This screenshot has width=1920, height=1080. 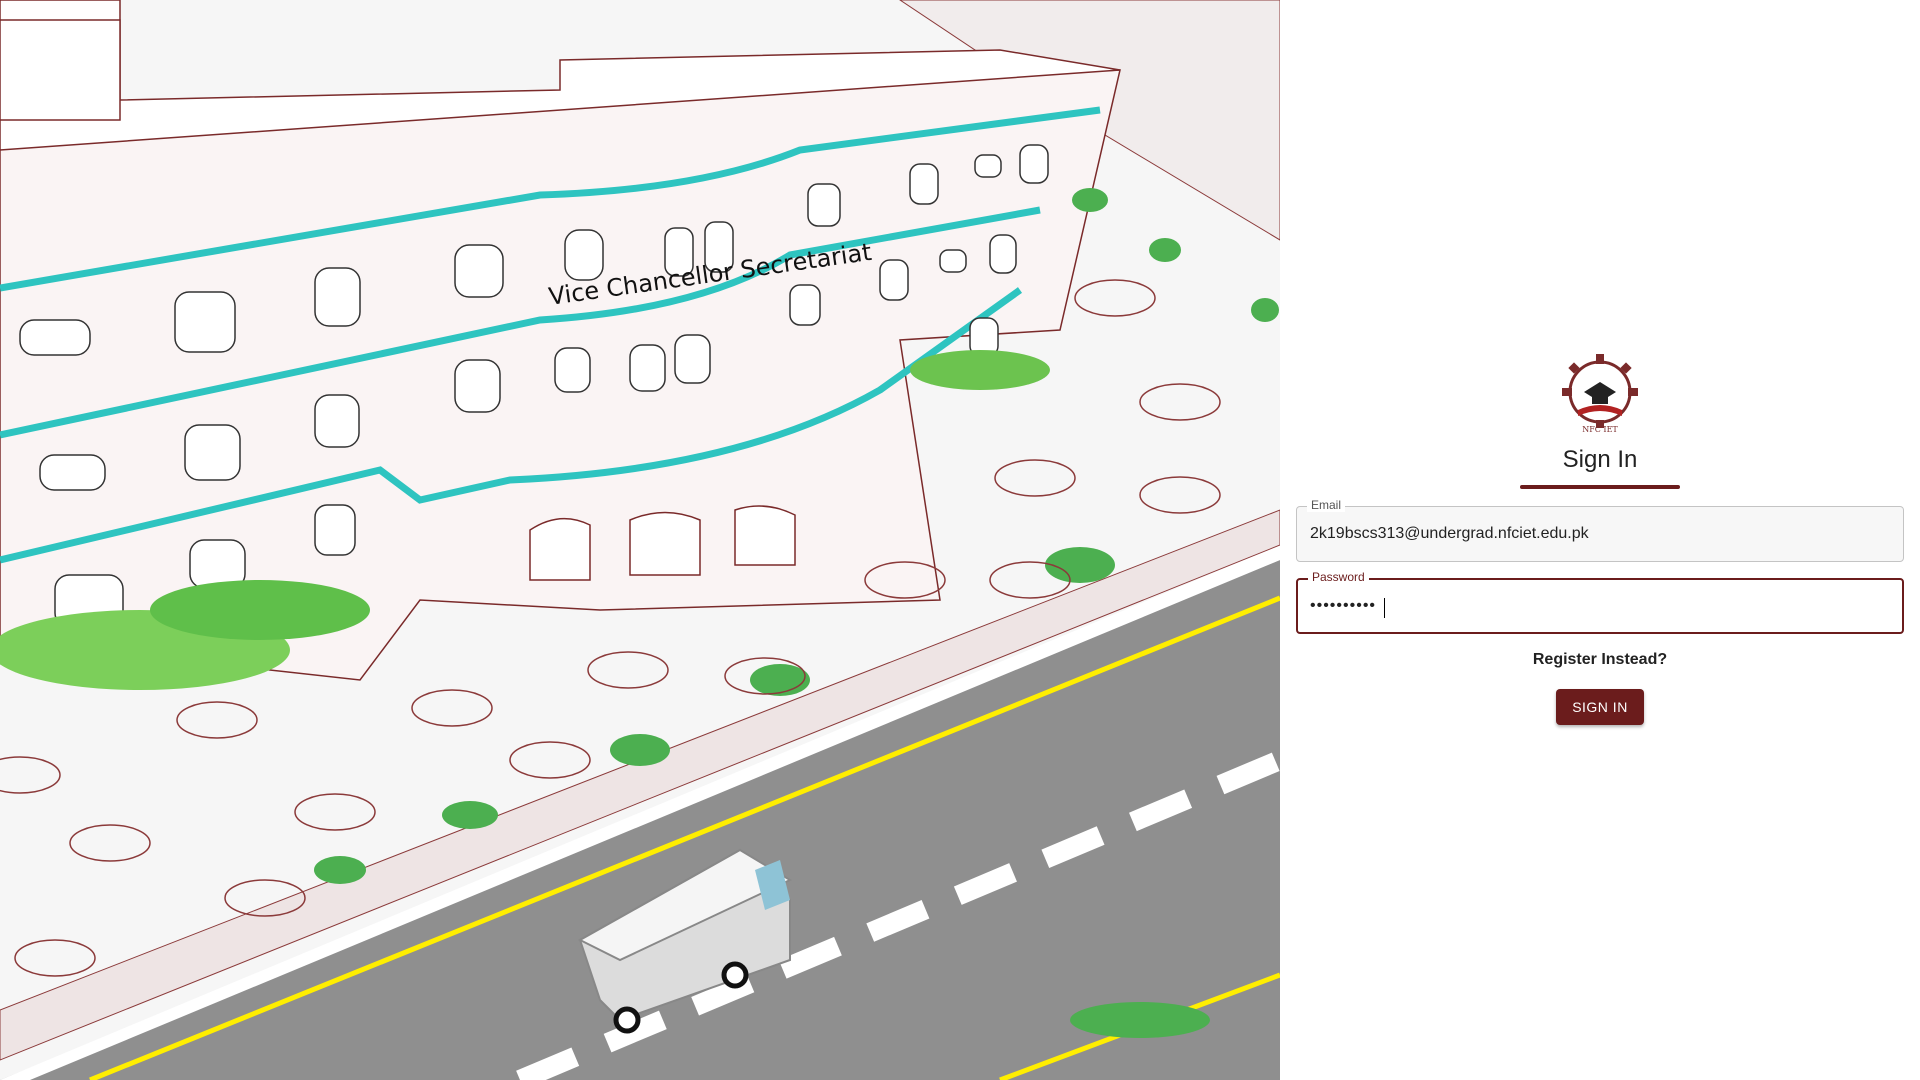 What do you see at coordinates (1600, 394) in the screenshot?
I see `nfc-iet-logo-icon: NFC IET` at bounding box center [1600, 394].